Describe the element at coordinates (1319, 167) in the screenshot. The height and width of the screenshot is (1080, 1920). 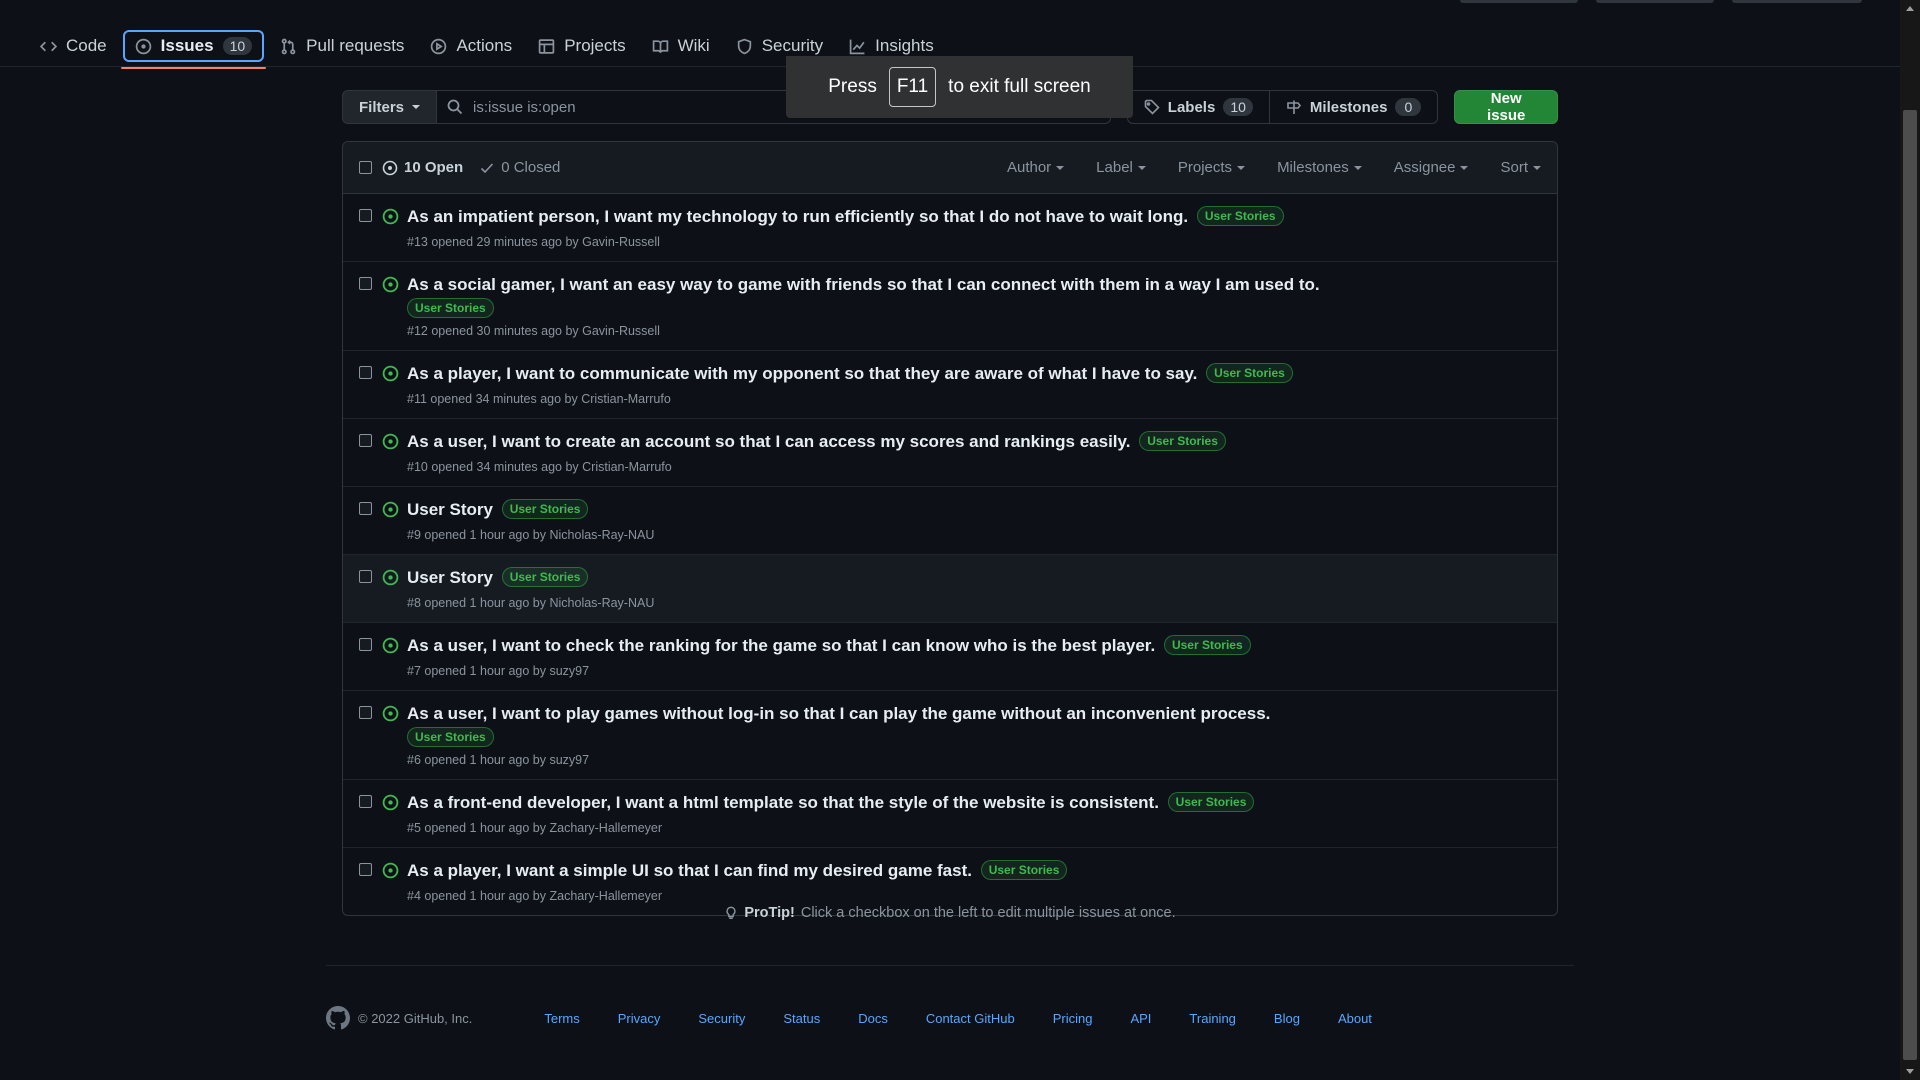
I see `milestones-filter-dropdown: Milestones` at that location.